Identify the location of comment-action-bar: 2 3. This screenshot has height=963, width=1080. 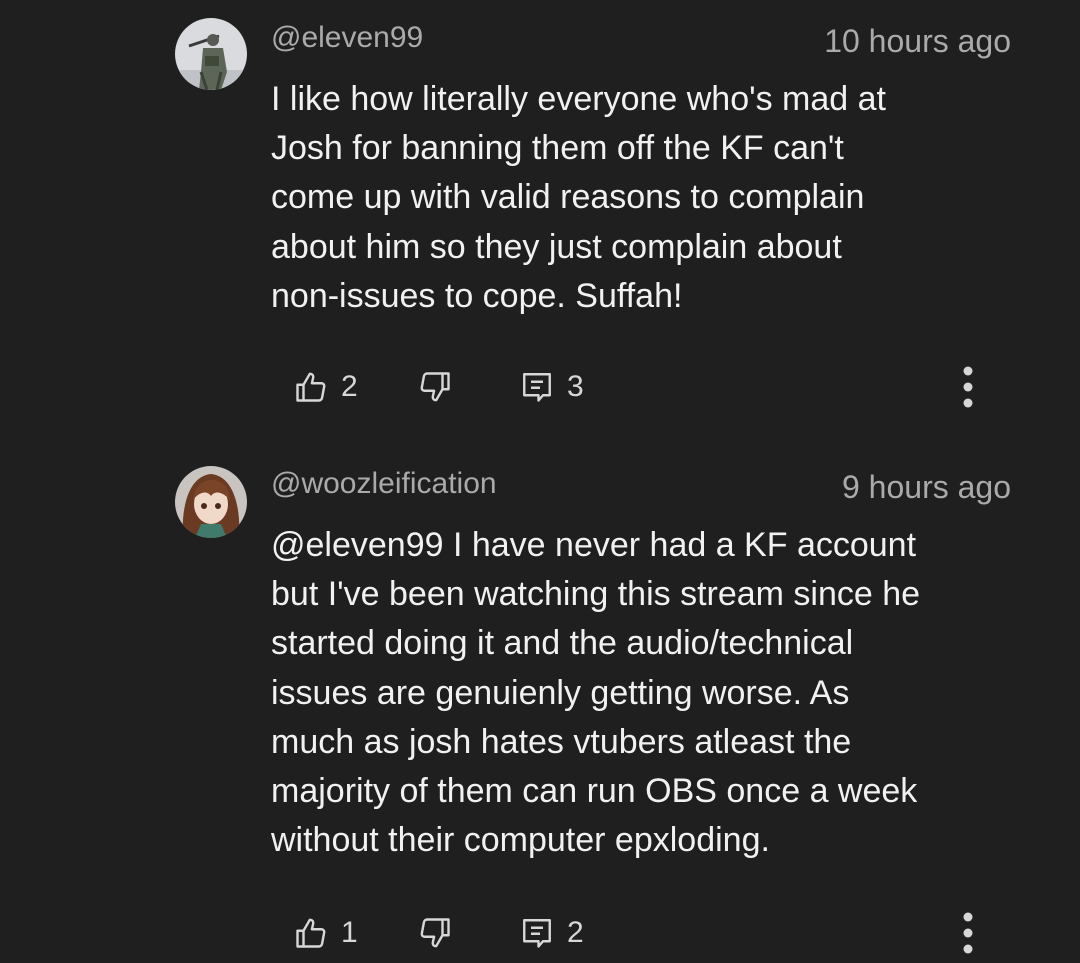
(540, 387).